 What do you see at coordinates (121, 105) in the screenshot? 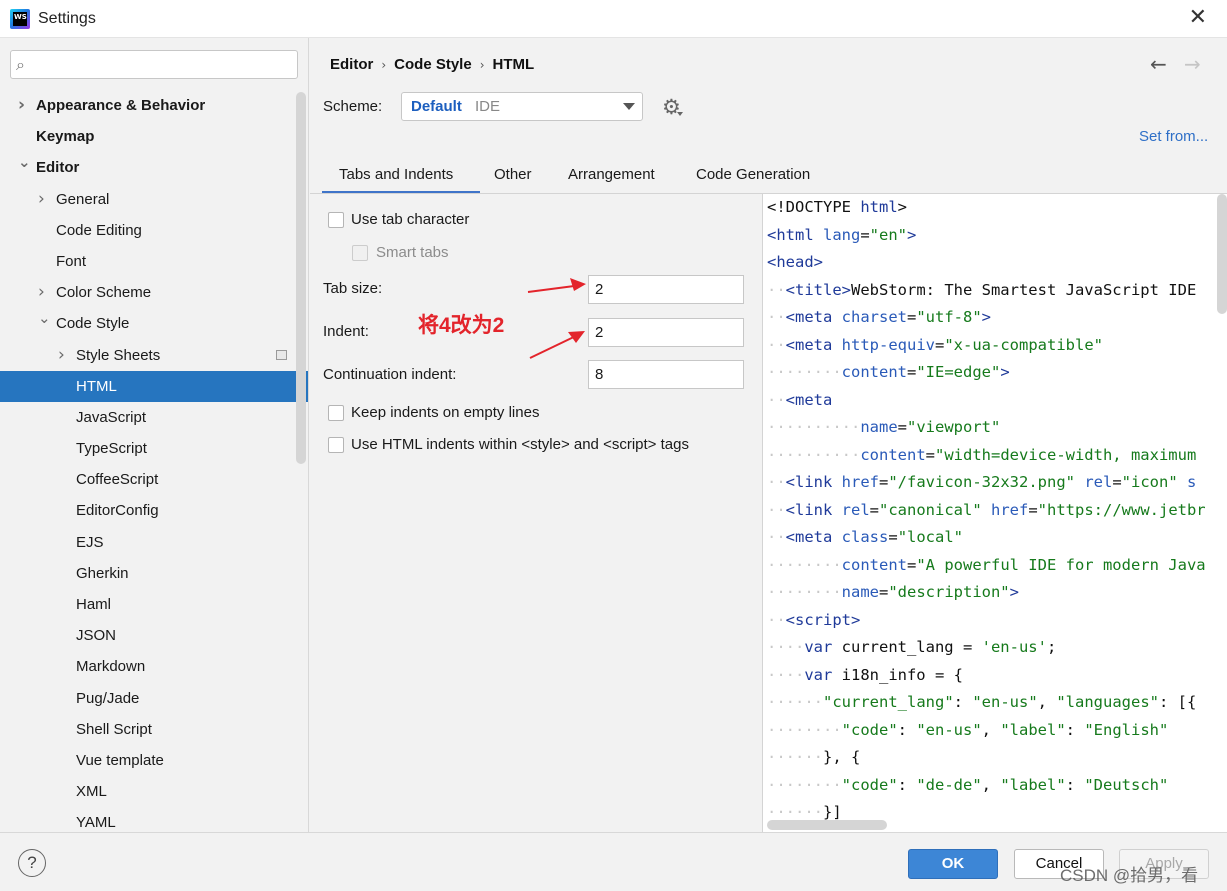
I see `sidebar-item-label: Appearance & Behavior` at bounding box center [121, 105].